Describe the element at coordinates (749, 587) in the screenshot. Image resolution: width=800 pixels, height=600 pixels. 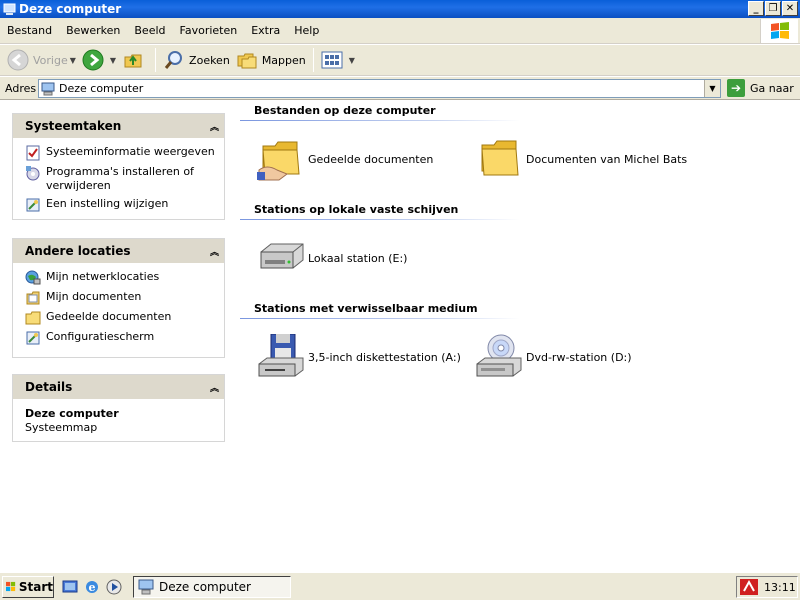
I see `antivirus-icon` at that location.